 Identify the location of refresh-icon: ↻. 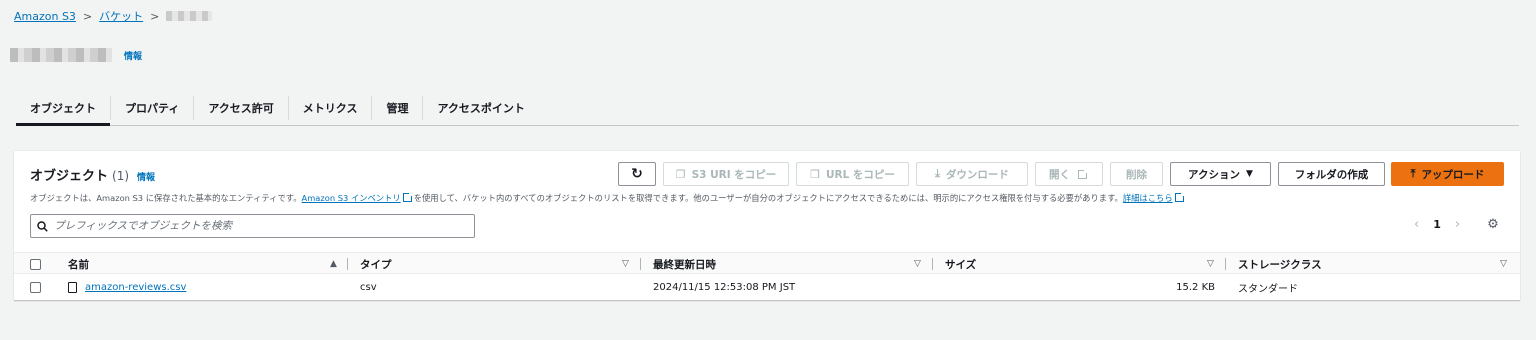
(637, 174).